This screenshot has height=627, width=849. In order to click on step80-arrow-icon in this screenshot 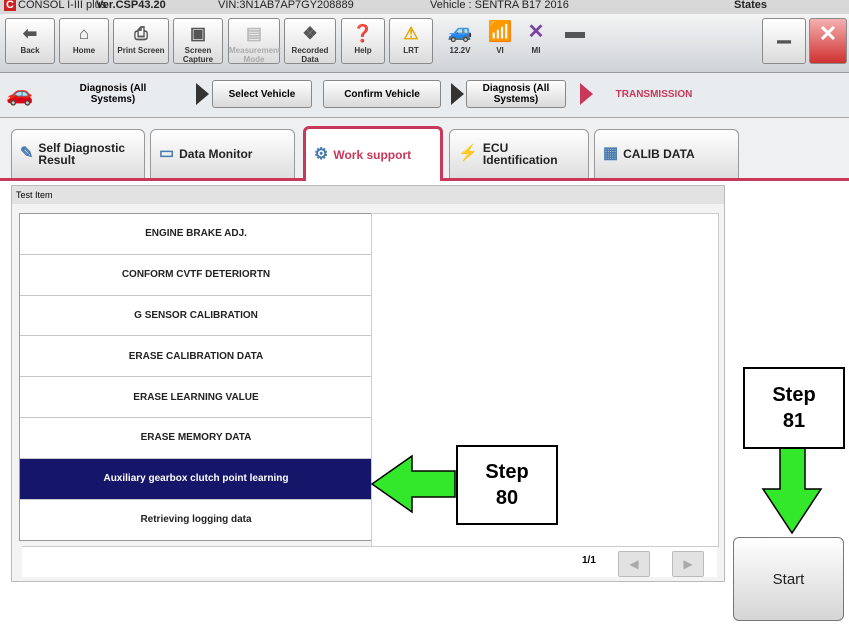, I will do `click(413, 484)`.